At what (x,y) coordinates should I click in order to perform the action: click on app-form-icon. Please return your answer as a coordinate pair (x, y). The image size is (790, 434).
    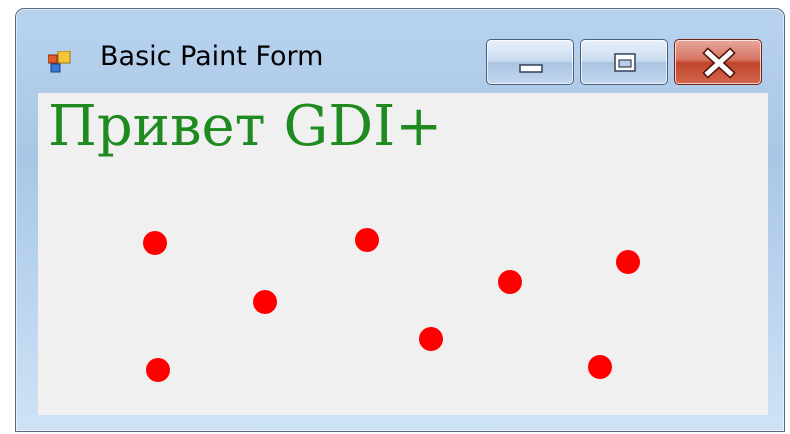
    Looking at the image, I should click on (59, 62).